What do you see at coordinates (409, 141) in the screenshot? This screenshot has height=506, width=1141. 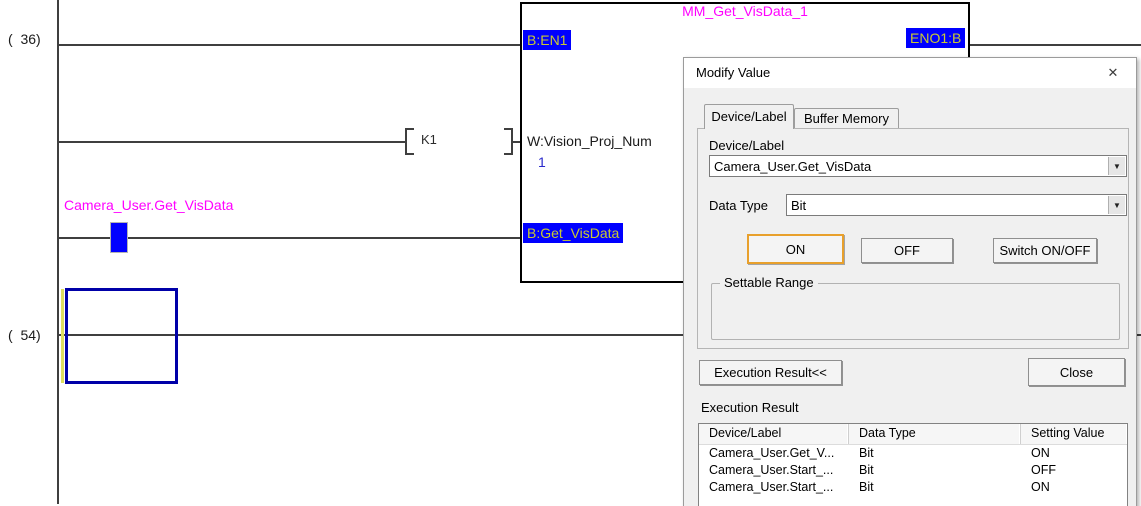 I see `constant-open-bracket` at bounding box center [409, 141].